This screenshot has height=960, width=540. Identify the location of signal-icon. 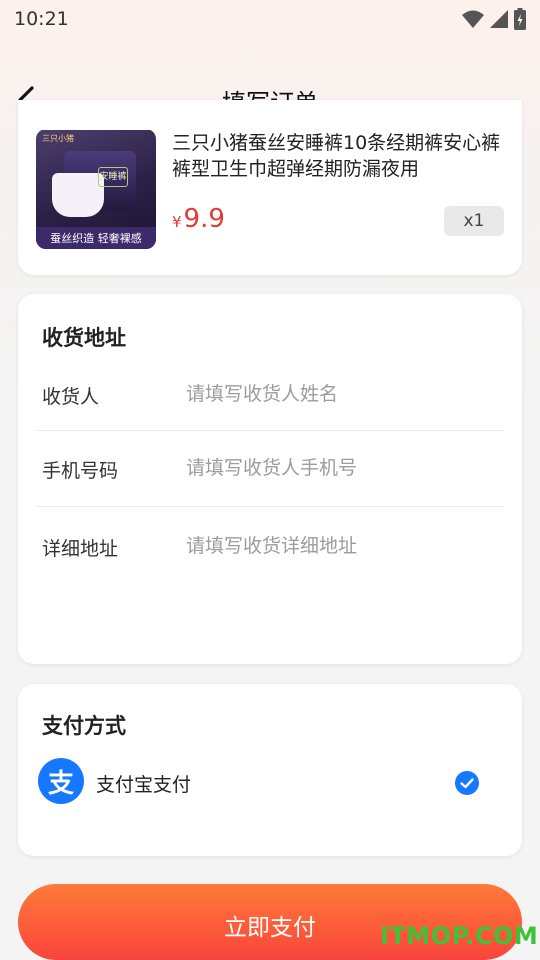
(499, 19).